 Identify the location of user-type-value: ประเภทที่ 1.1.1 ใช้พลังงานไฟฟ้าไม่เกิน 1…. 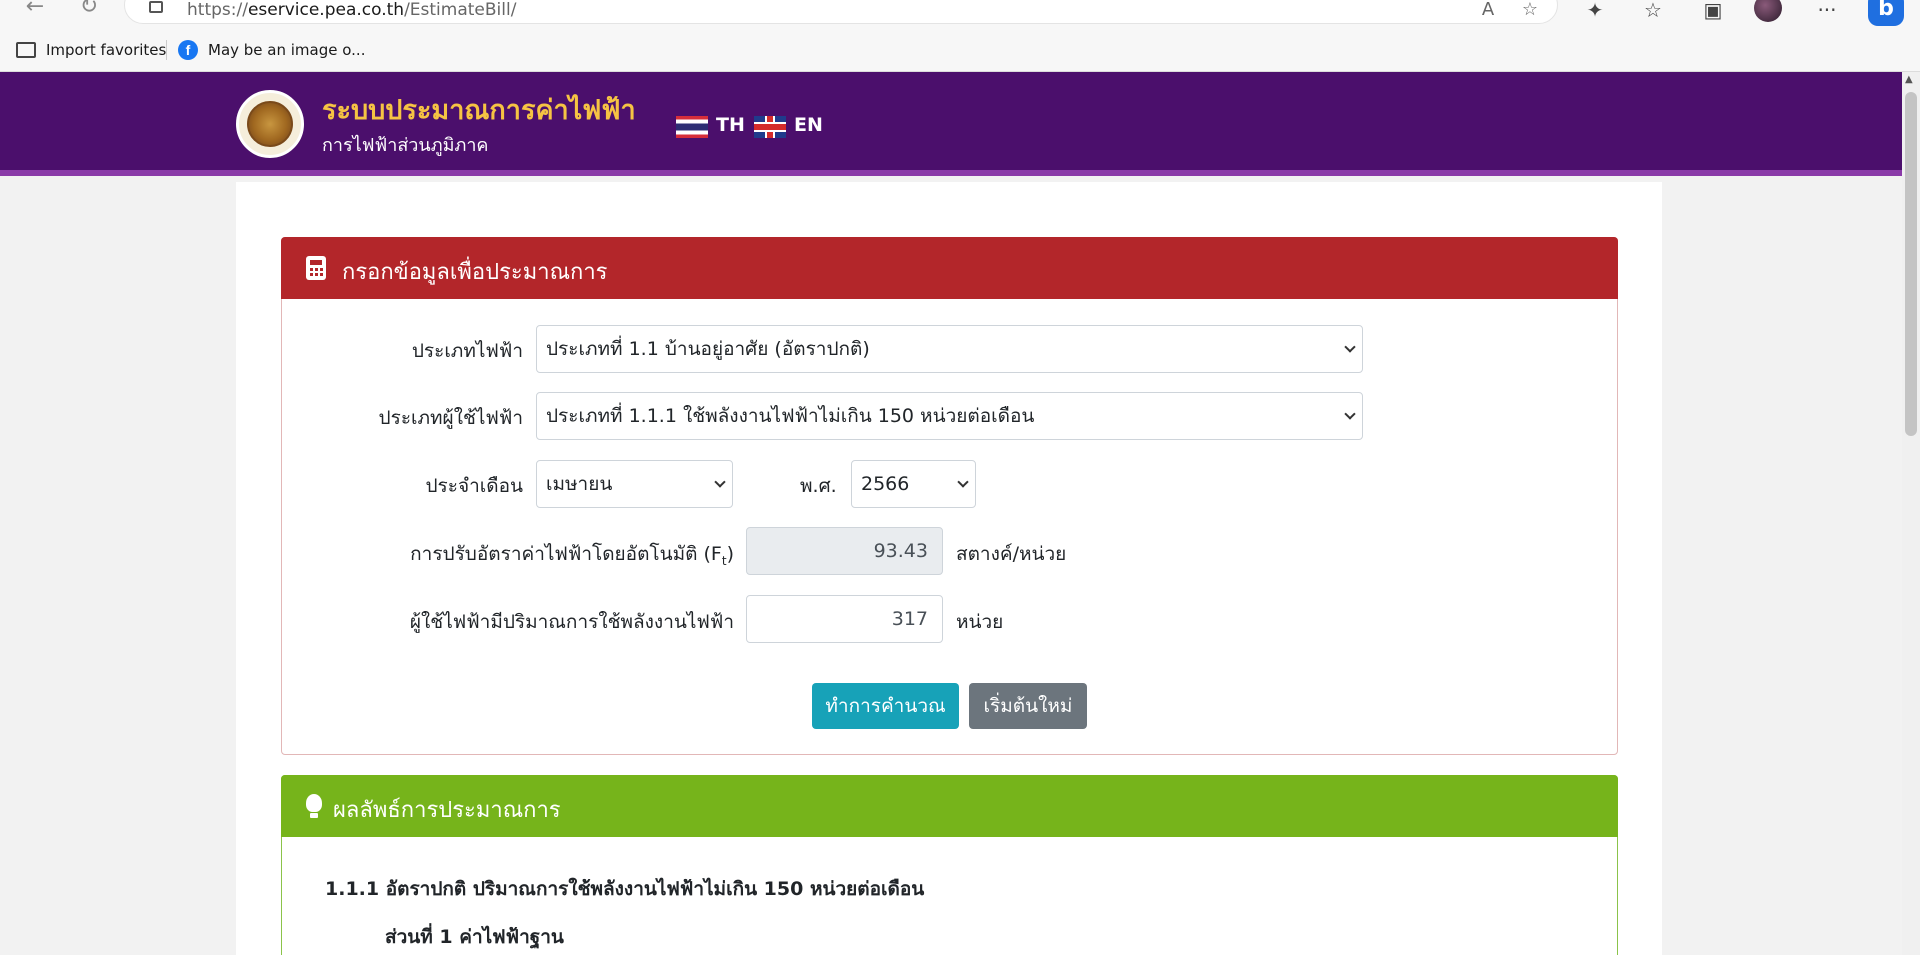
(790, 416).